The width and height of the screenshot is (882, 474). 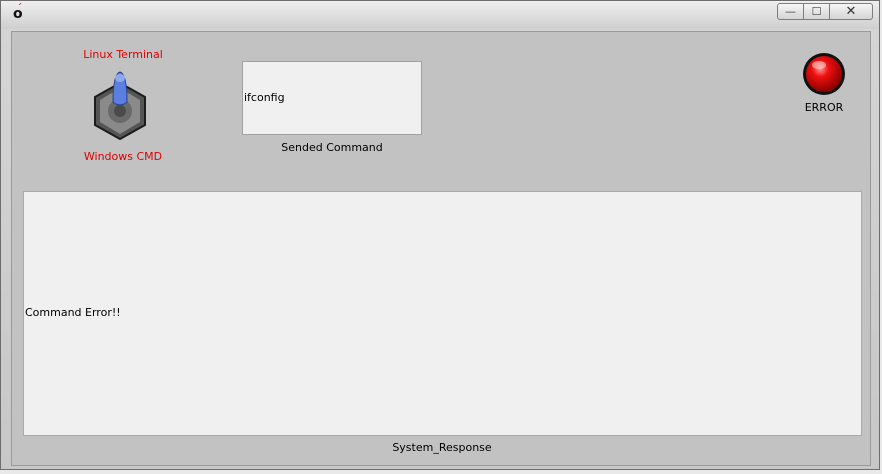 What do you see at coordinates (790, 11) in the screenshot?
I see `minimize-button: —` at bounding box center [790, 11].